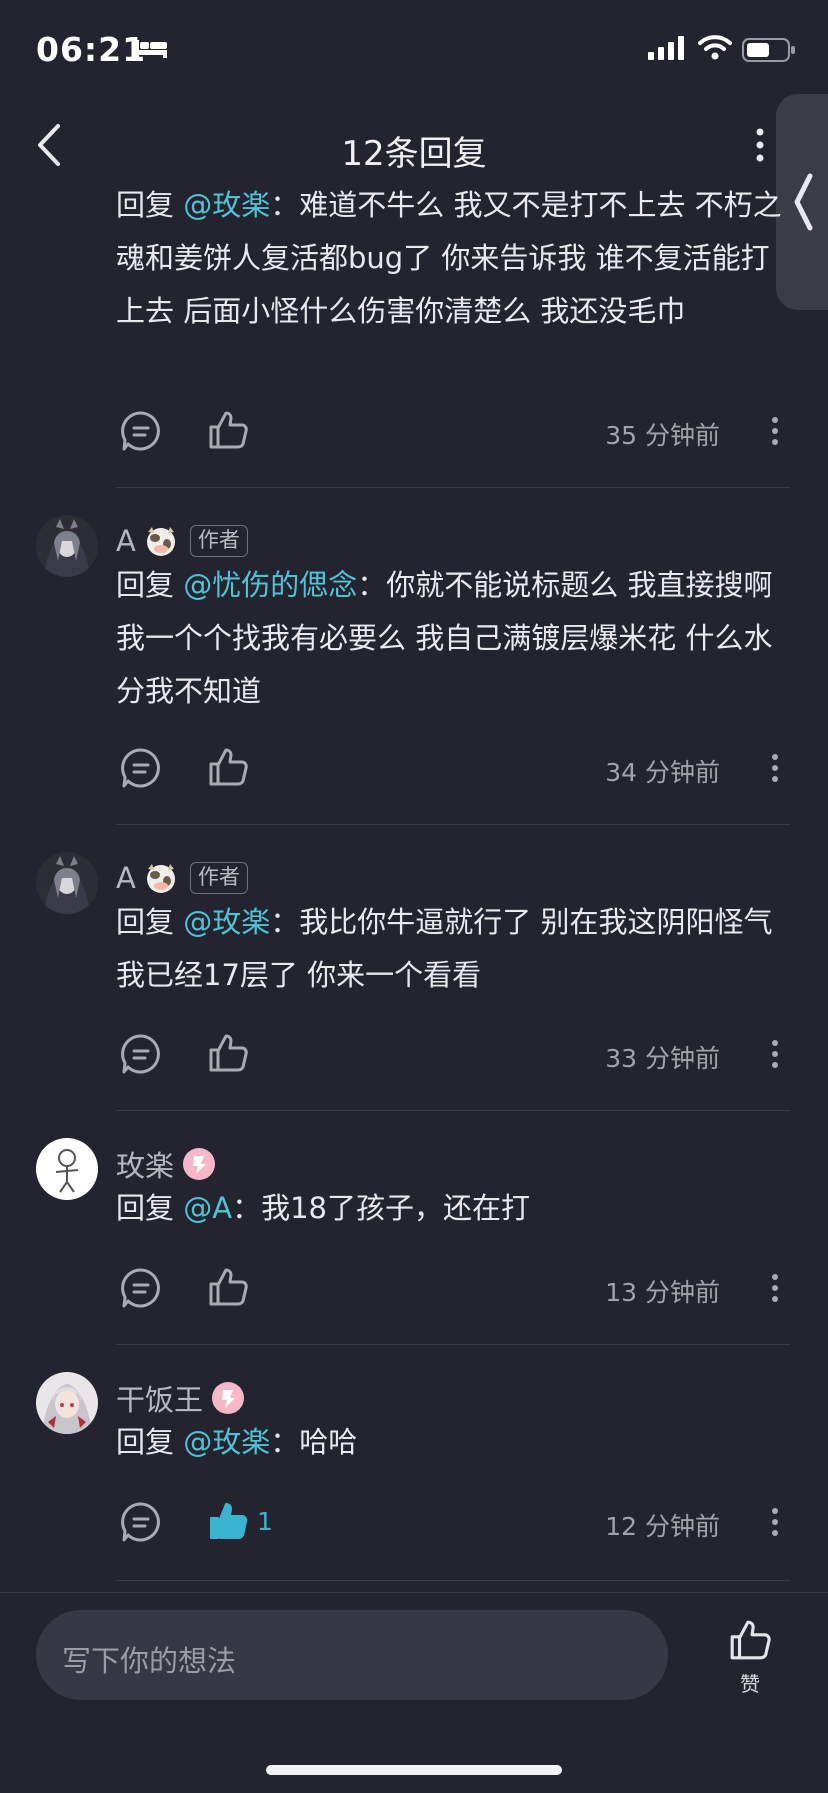 This screenshot has height=1793, width=828. Describe the element at coordinates (414, 1592) in the screenshot. I see `bottom-separator` at that location.